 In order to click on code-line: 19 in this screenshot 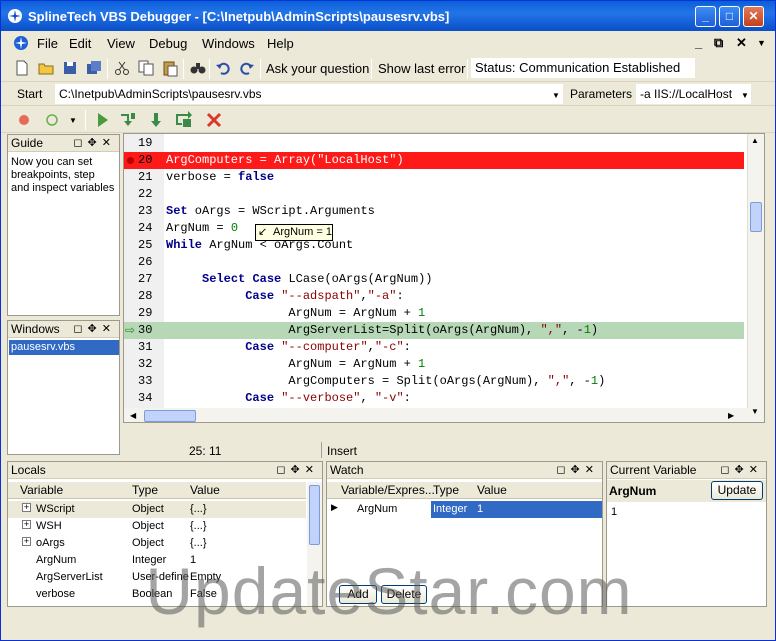, I will do `click(434, 143)`.